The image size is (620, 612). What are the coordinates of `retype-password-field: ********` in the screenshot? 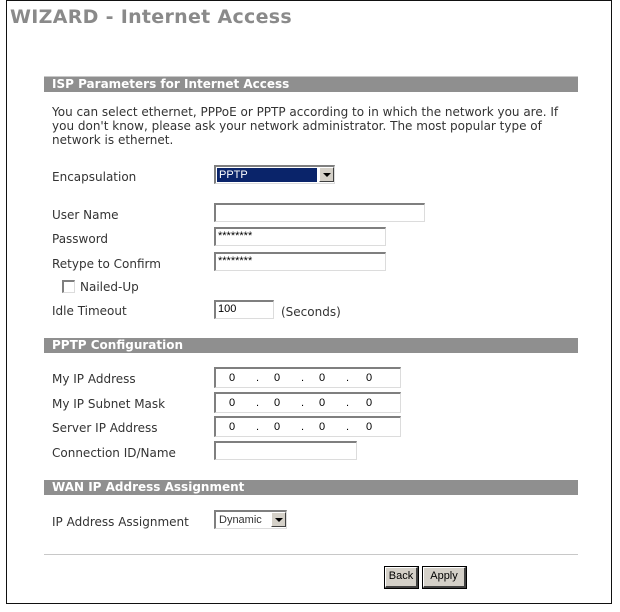 It's located at (300, 261).